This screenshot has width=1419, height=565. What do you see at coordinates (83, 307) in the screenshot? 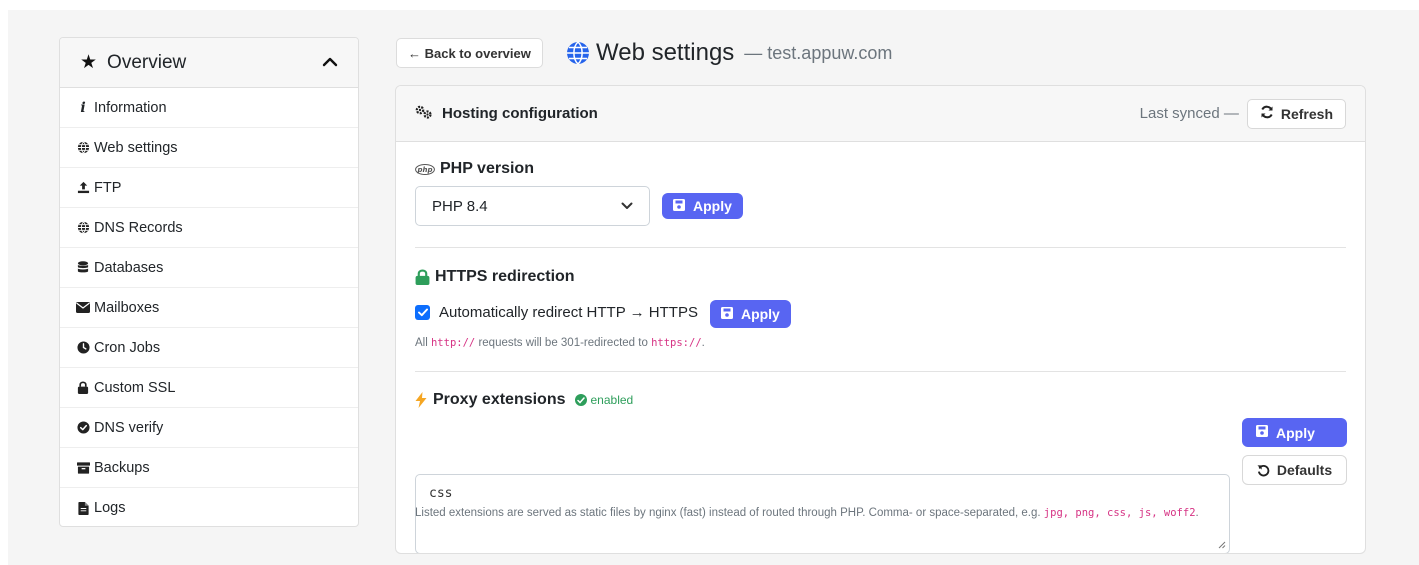
I see `envelope-icon` at bounding box center [83, 307].